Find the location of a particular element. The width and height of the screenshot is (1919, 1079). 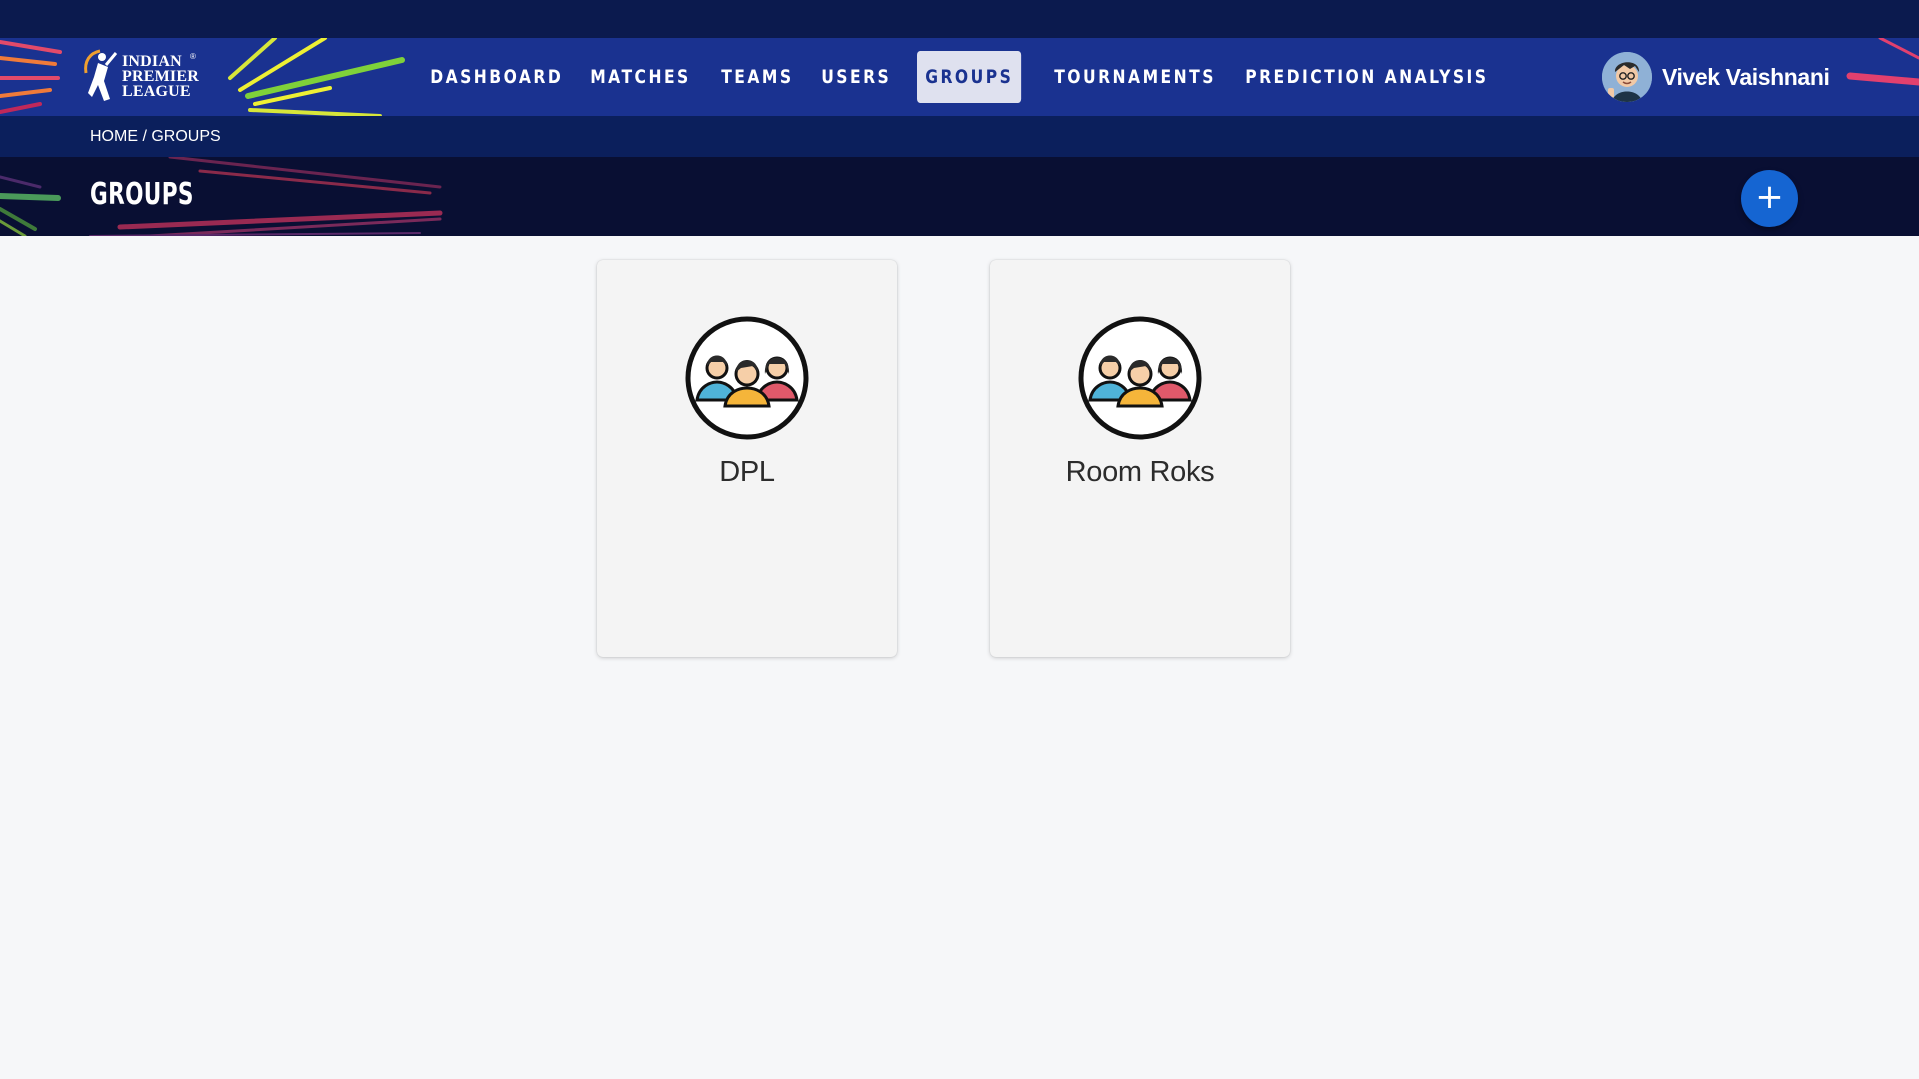

group-name: Room Roks is located at coordinates (1140, 472).